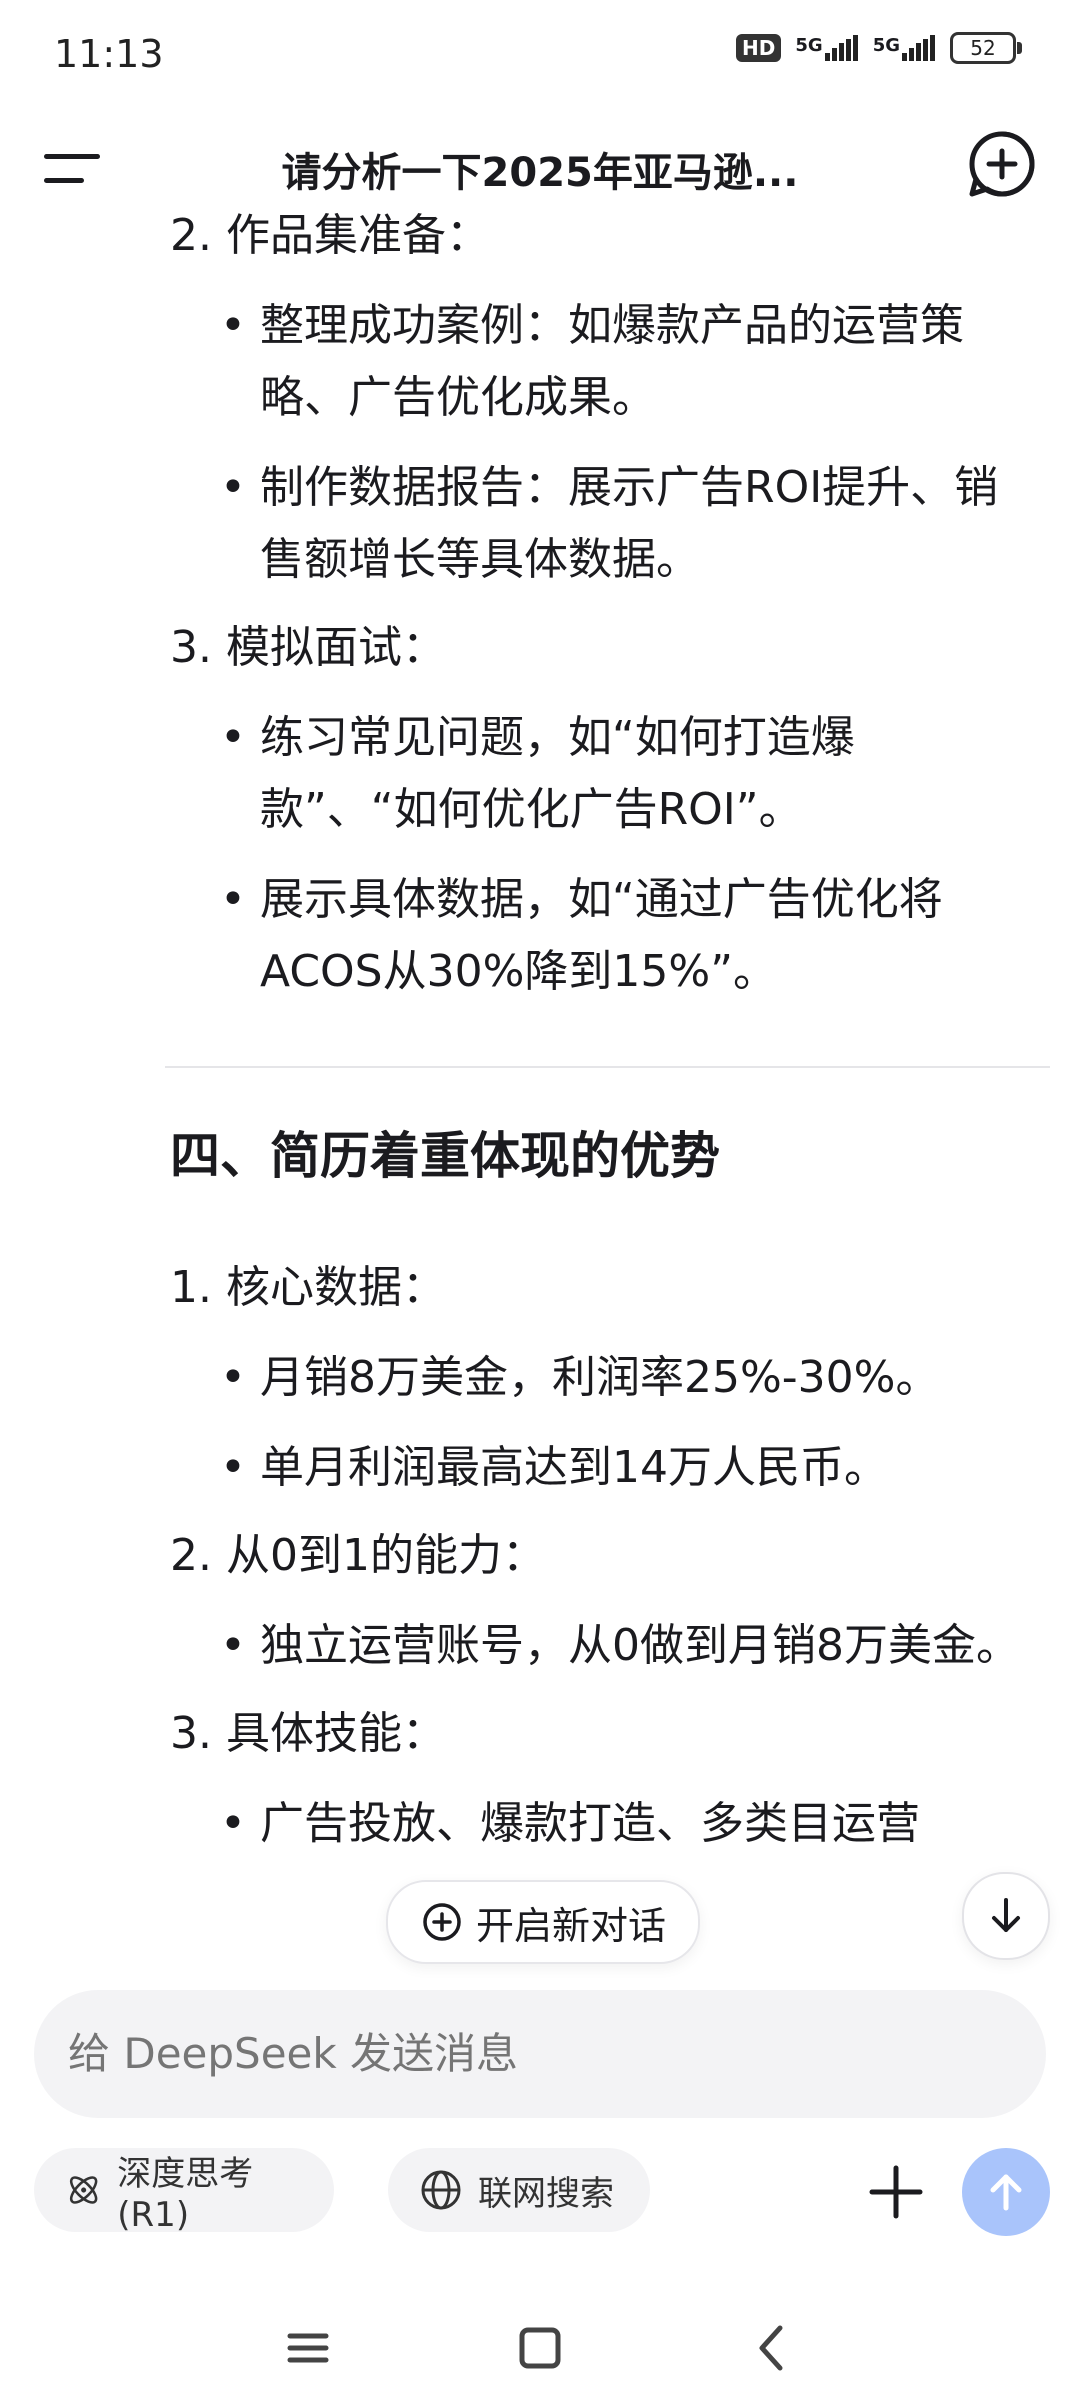  Describe the element at coordinates (625, 936) in the screenshot. I see `list-item: 展示具体数据，如“通过广告优化将ACOS从30%降到15%”。` at that location.